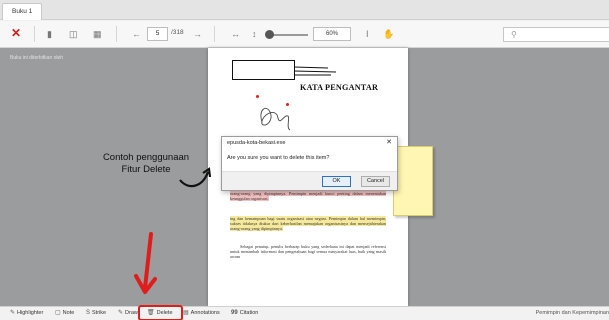  Describe the element at coordinates (339, 87) in the screenshot. I see `page-title: KATA PENGANTAR` at that location.